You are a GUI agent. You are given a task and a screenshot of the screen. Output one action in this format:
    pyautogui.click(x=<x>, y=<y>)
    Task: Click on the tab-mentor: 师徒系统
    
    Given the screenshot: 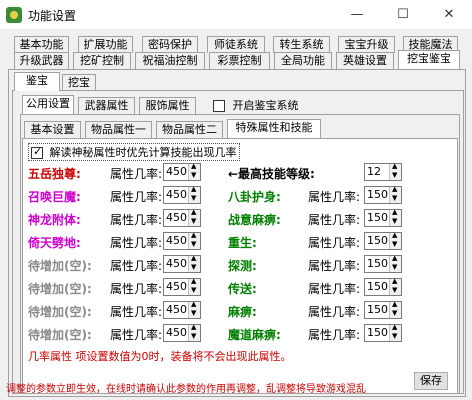 What is the action you would take?
    pyautogui.click(x=236, y=44)
    